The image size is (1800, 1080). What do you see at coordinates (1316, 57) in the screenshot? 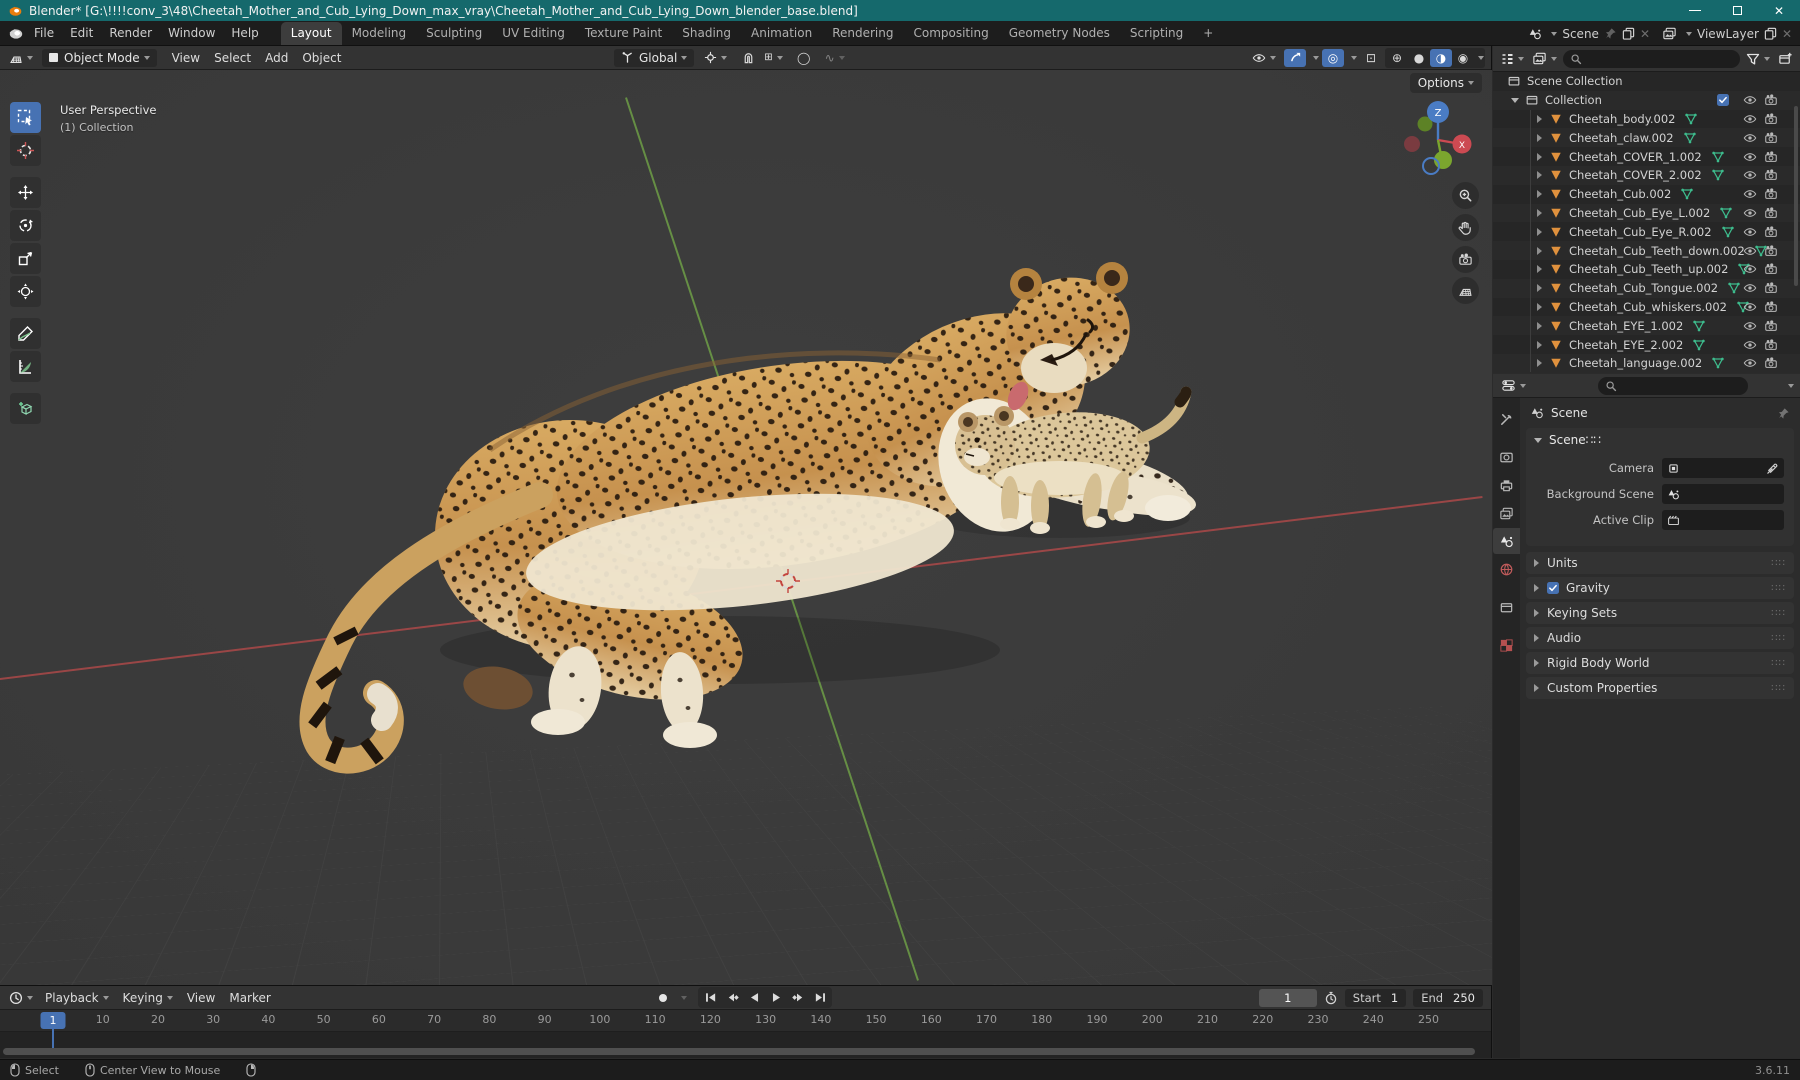
I see `gizmos-dropdown` at bounding box center [1316, 57].